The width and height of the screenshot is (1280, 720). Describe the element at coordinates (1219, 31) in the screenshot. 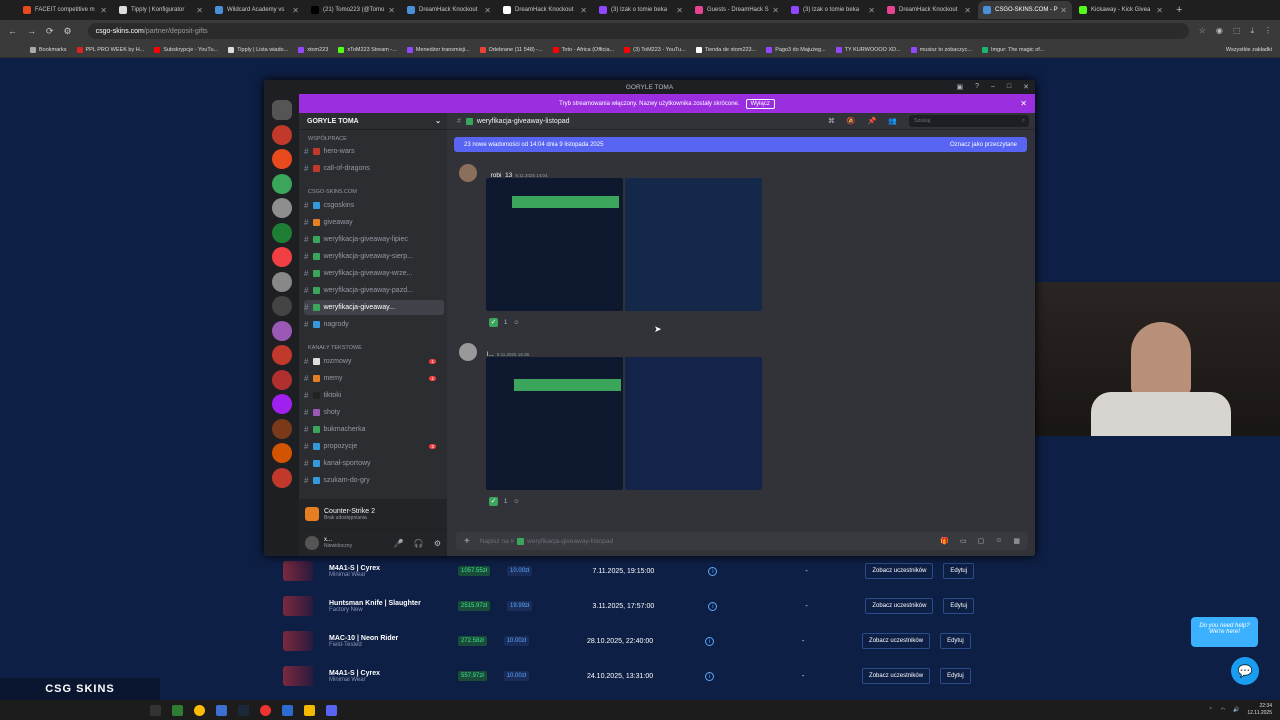

I see `extension-icon: ◉` at that location.